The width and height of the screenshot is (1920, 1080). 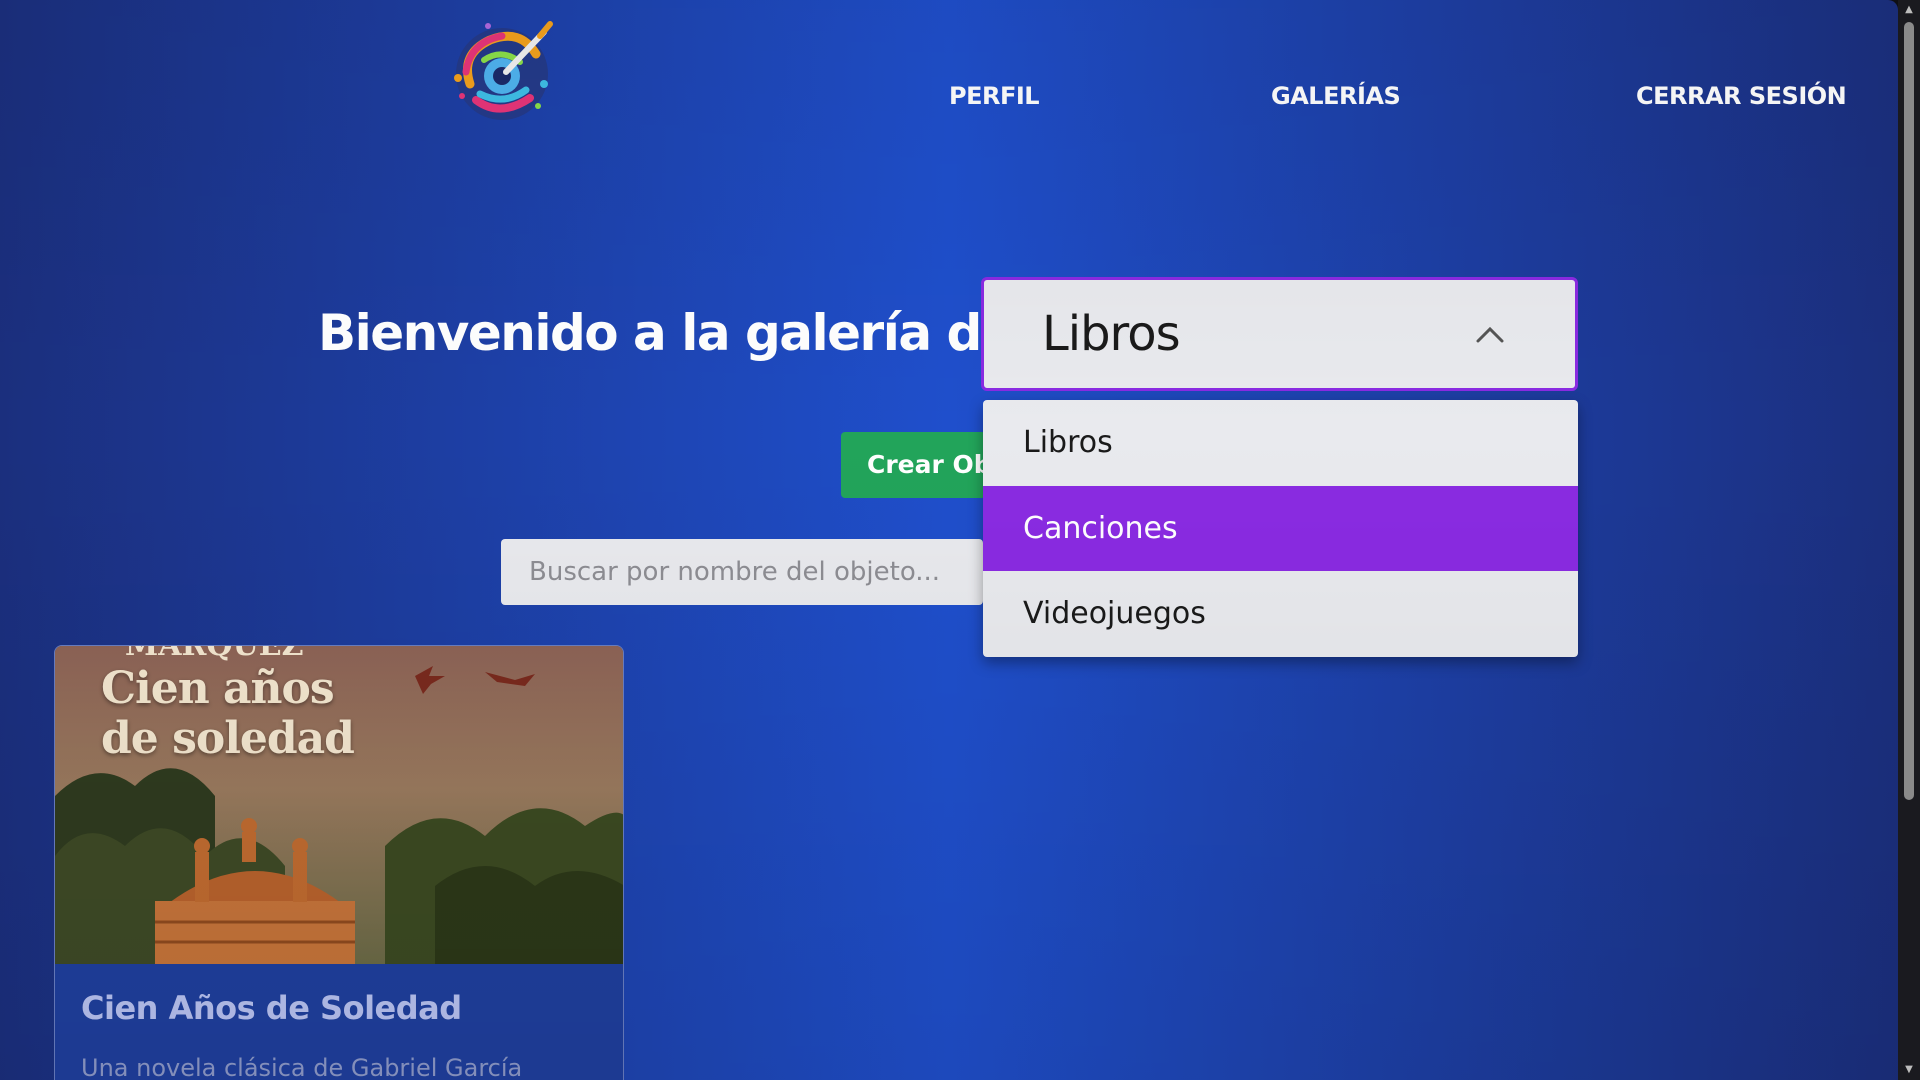 What do you see at coordinates (504, 73) in the screenshot?
I see `palette-brush-icon` at bounding box center [504, 73].